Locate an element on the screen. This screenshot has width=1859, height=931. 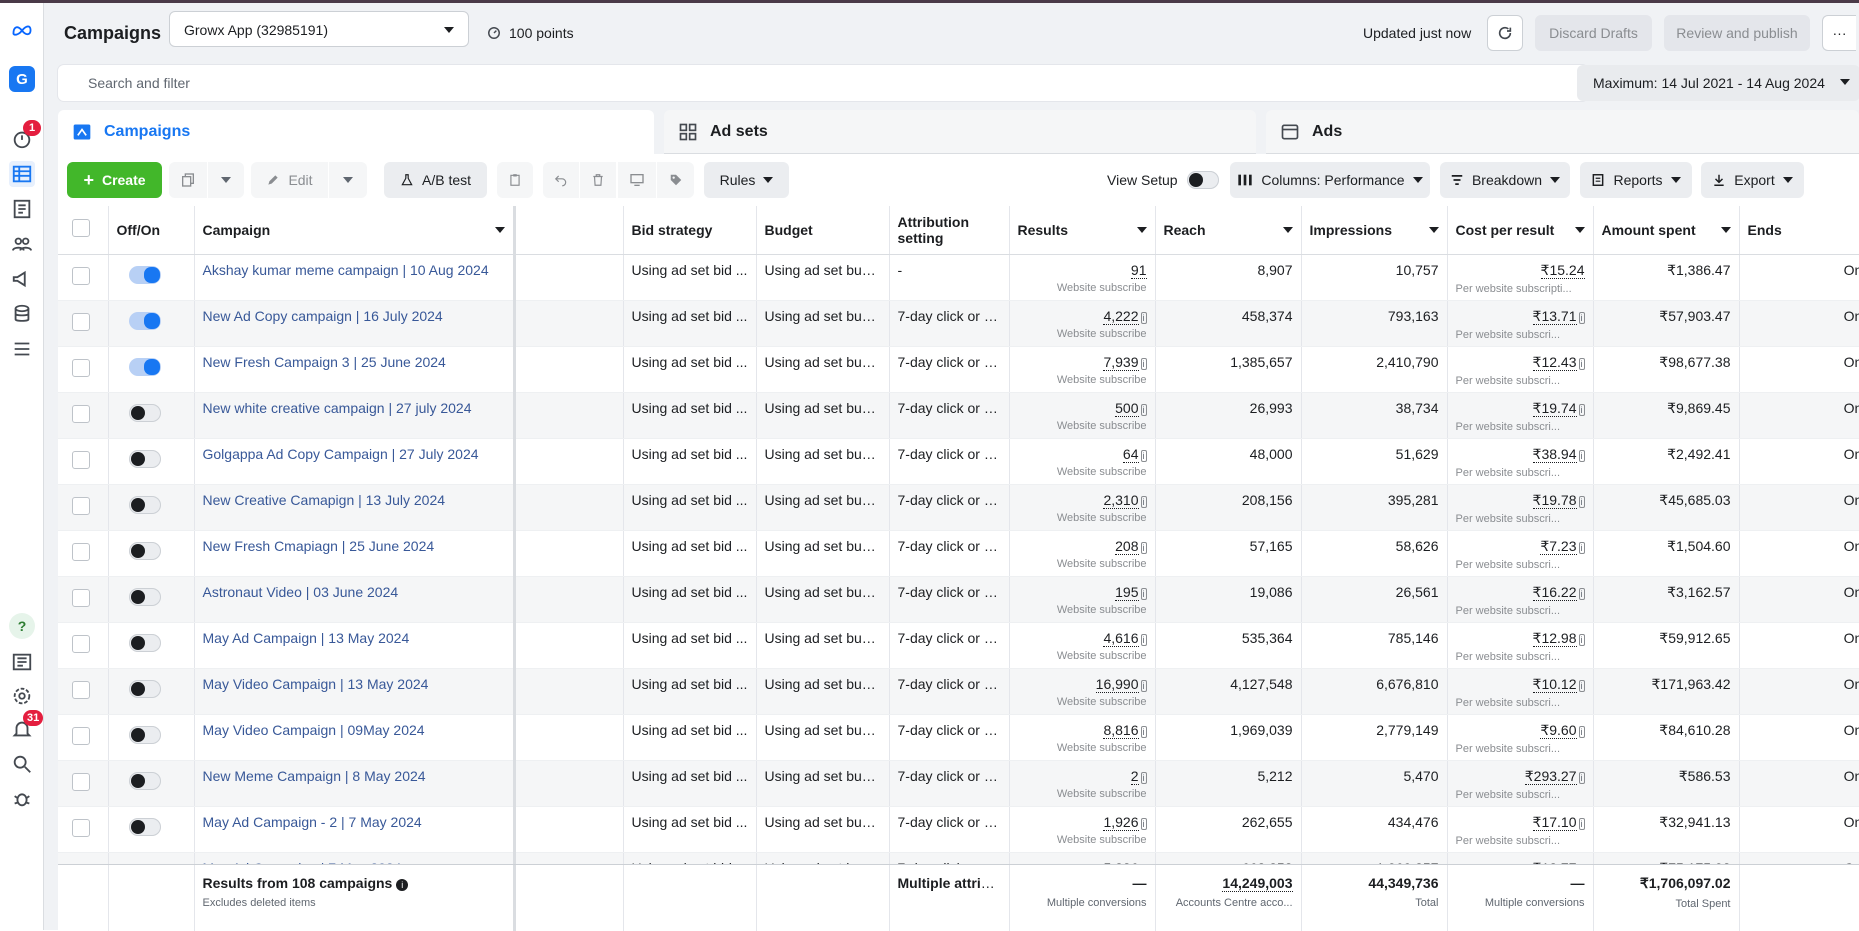
search-filter-input: Search and filter is located at coordinates (823, 83).